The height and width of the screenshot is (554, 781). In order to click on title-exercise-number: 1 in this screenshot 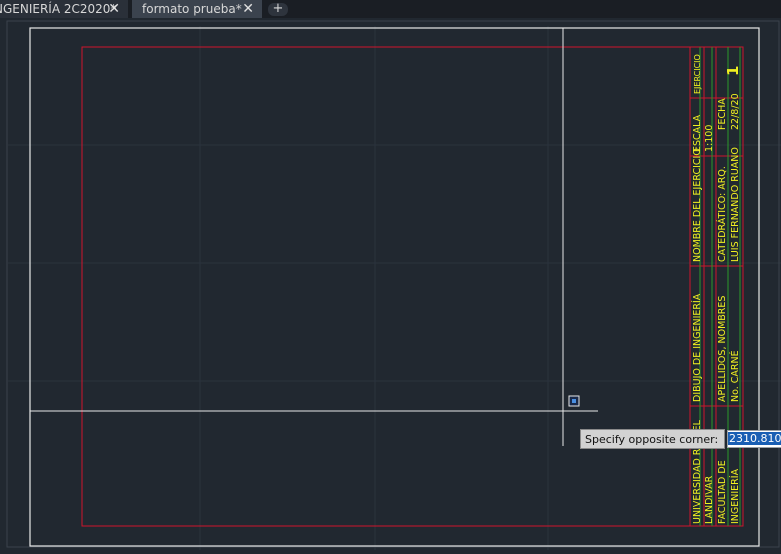, I will do `click(733, 71)`.